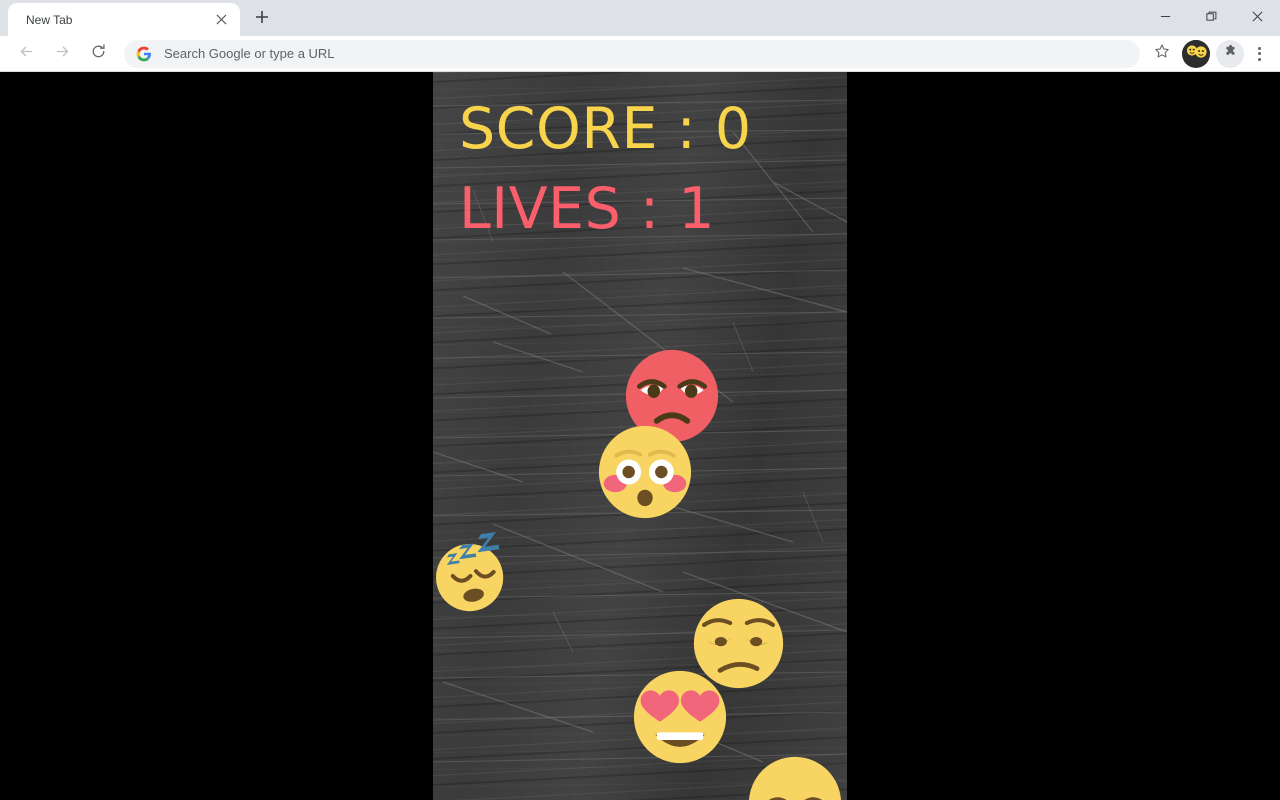 The height and width of the screenshot is (800, 1280). I want to click on arrow-left-icon, so click(26, 54).